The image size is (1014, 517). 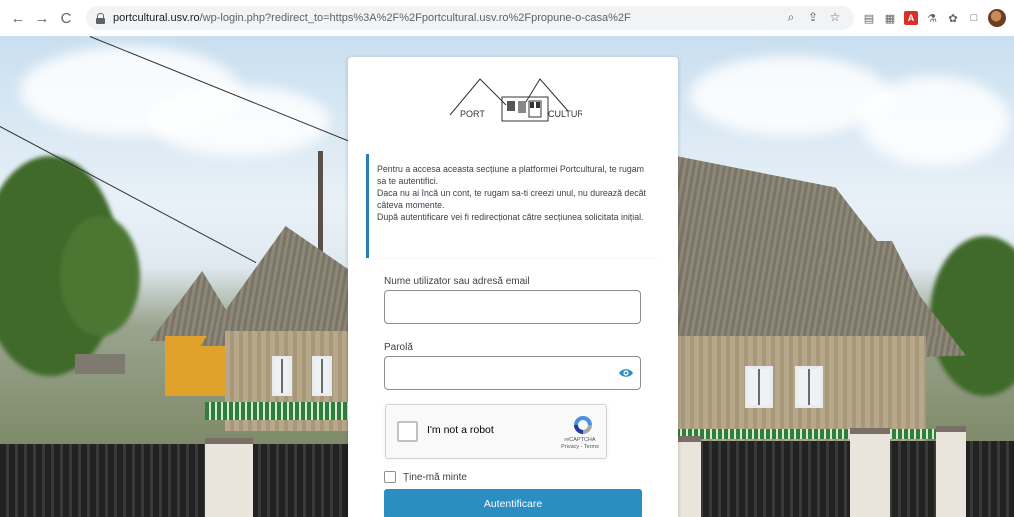 What do you see at coordinates (791, 17) in the screenshot?
I see `zoom-icon: ⌕` at bounding box center [791, 17].